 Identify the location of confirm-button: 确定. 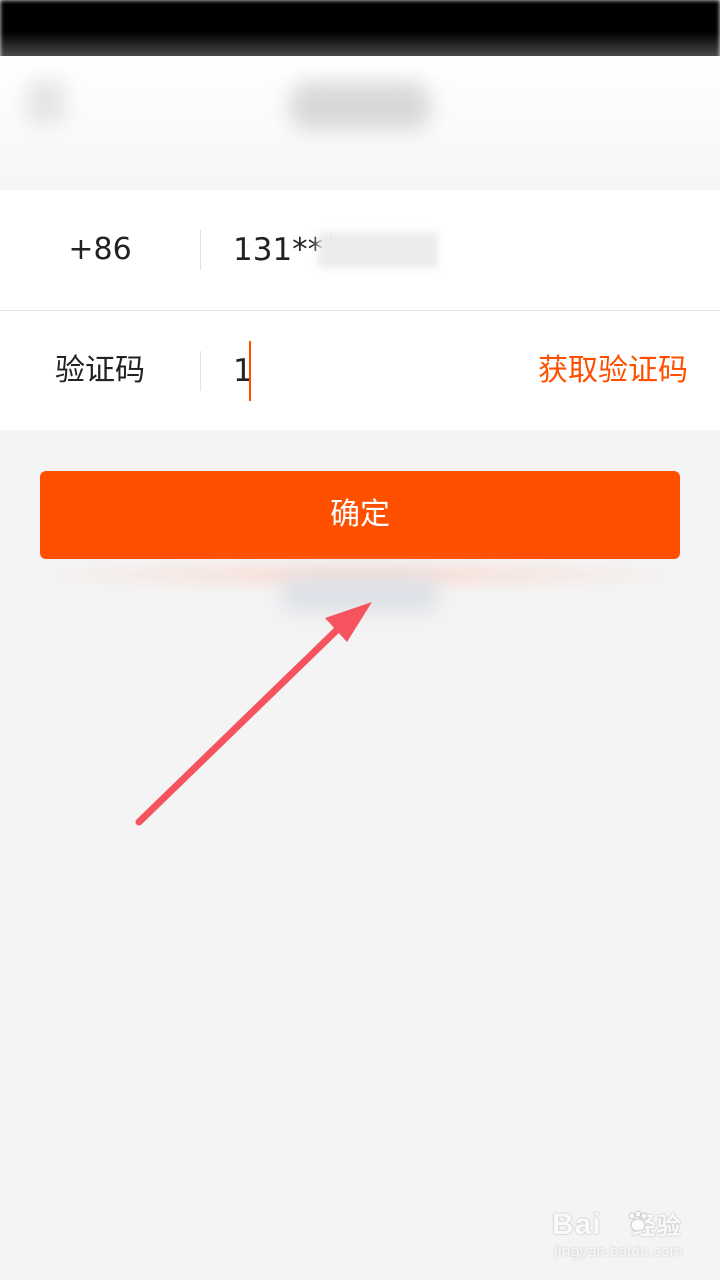
(360, 515).